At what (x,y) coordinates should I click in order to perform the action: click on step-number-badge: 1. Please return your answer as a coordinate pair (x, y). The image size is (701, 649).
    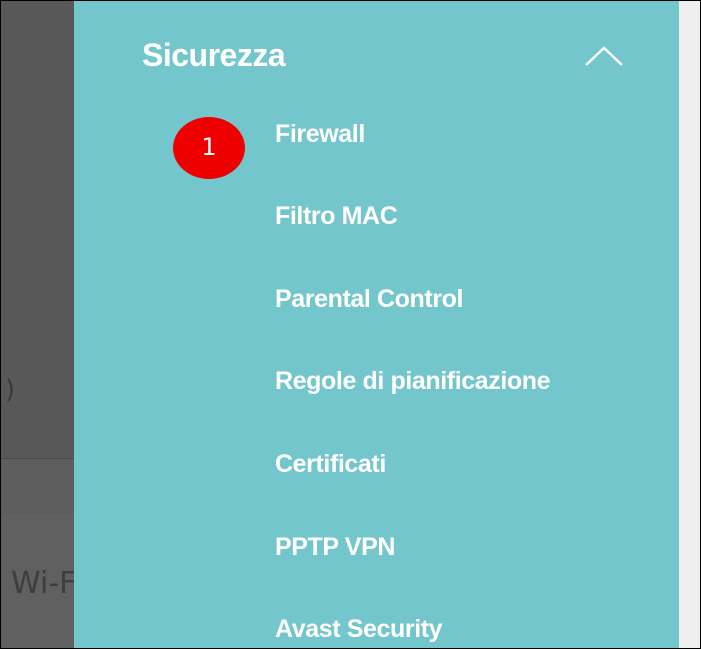
    Looking at the image, I should click on (209, 148).